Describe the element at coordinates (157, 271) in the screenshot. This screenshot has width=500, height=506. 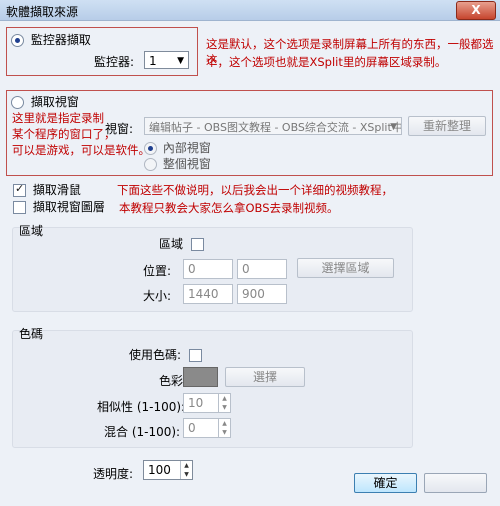
I see `position-label: 位置:` at that location.